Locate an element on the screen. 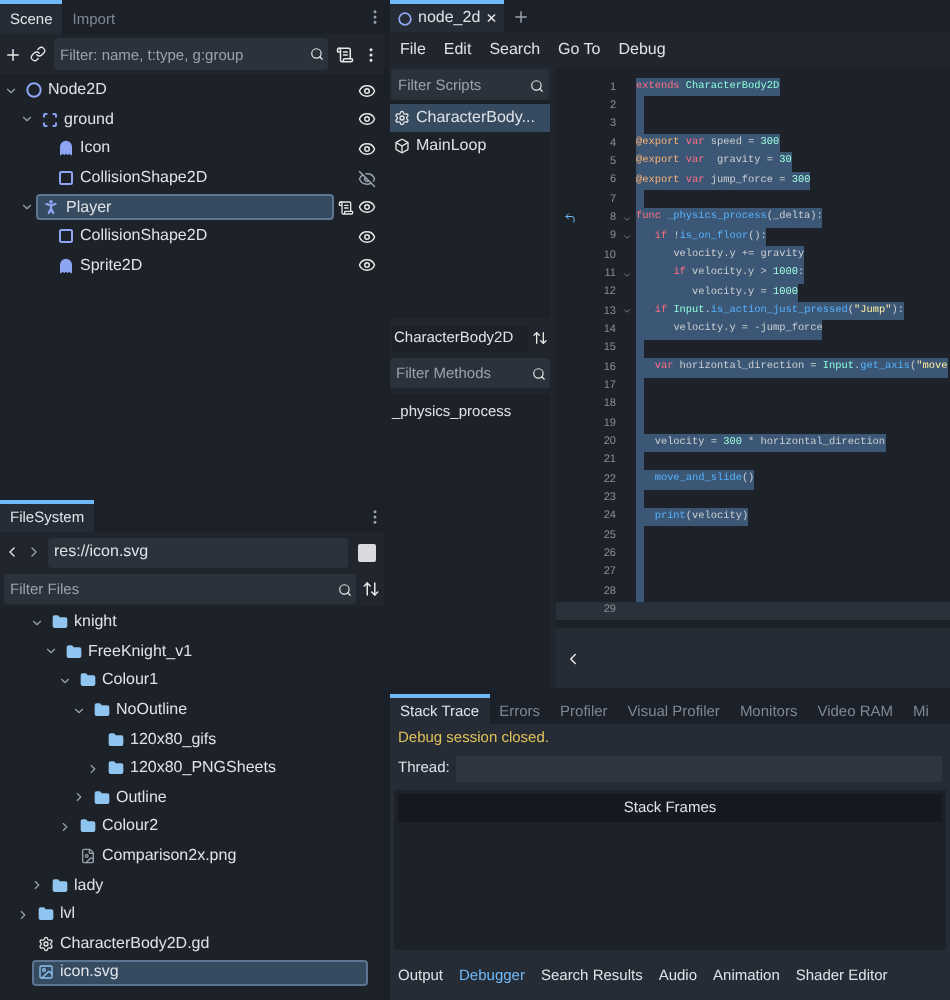 Image resolution: width=950 pixels, height=1000 pixels. folder-row: knight is located at coordinates (207, 622).